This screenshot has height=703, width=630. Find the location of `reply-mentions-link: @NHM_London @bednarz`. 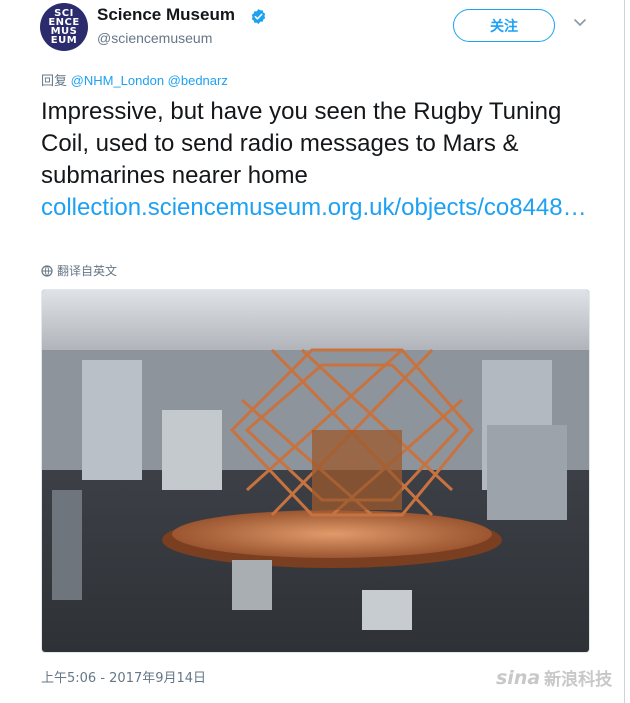

reply-mentions-link: @NHM_London @bednarz is located at coordinates (149, 80).